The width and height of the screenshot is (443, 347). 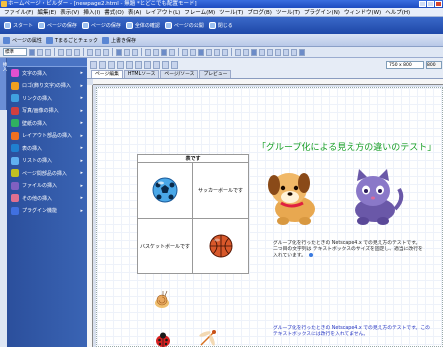 I want to click on grid-icon, so click(x=254, y=52).